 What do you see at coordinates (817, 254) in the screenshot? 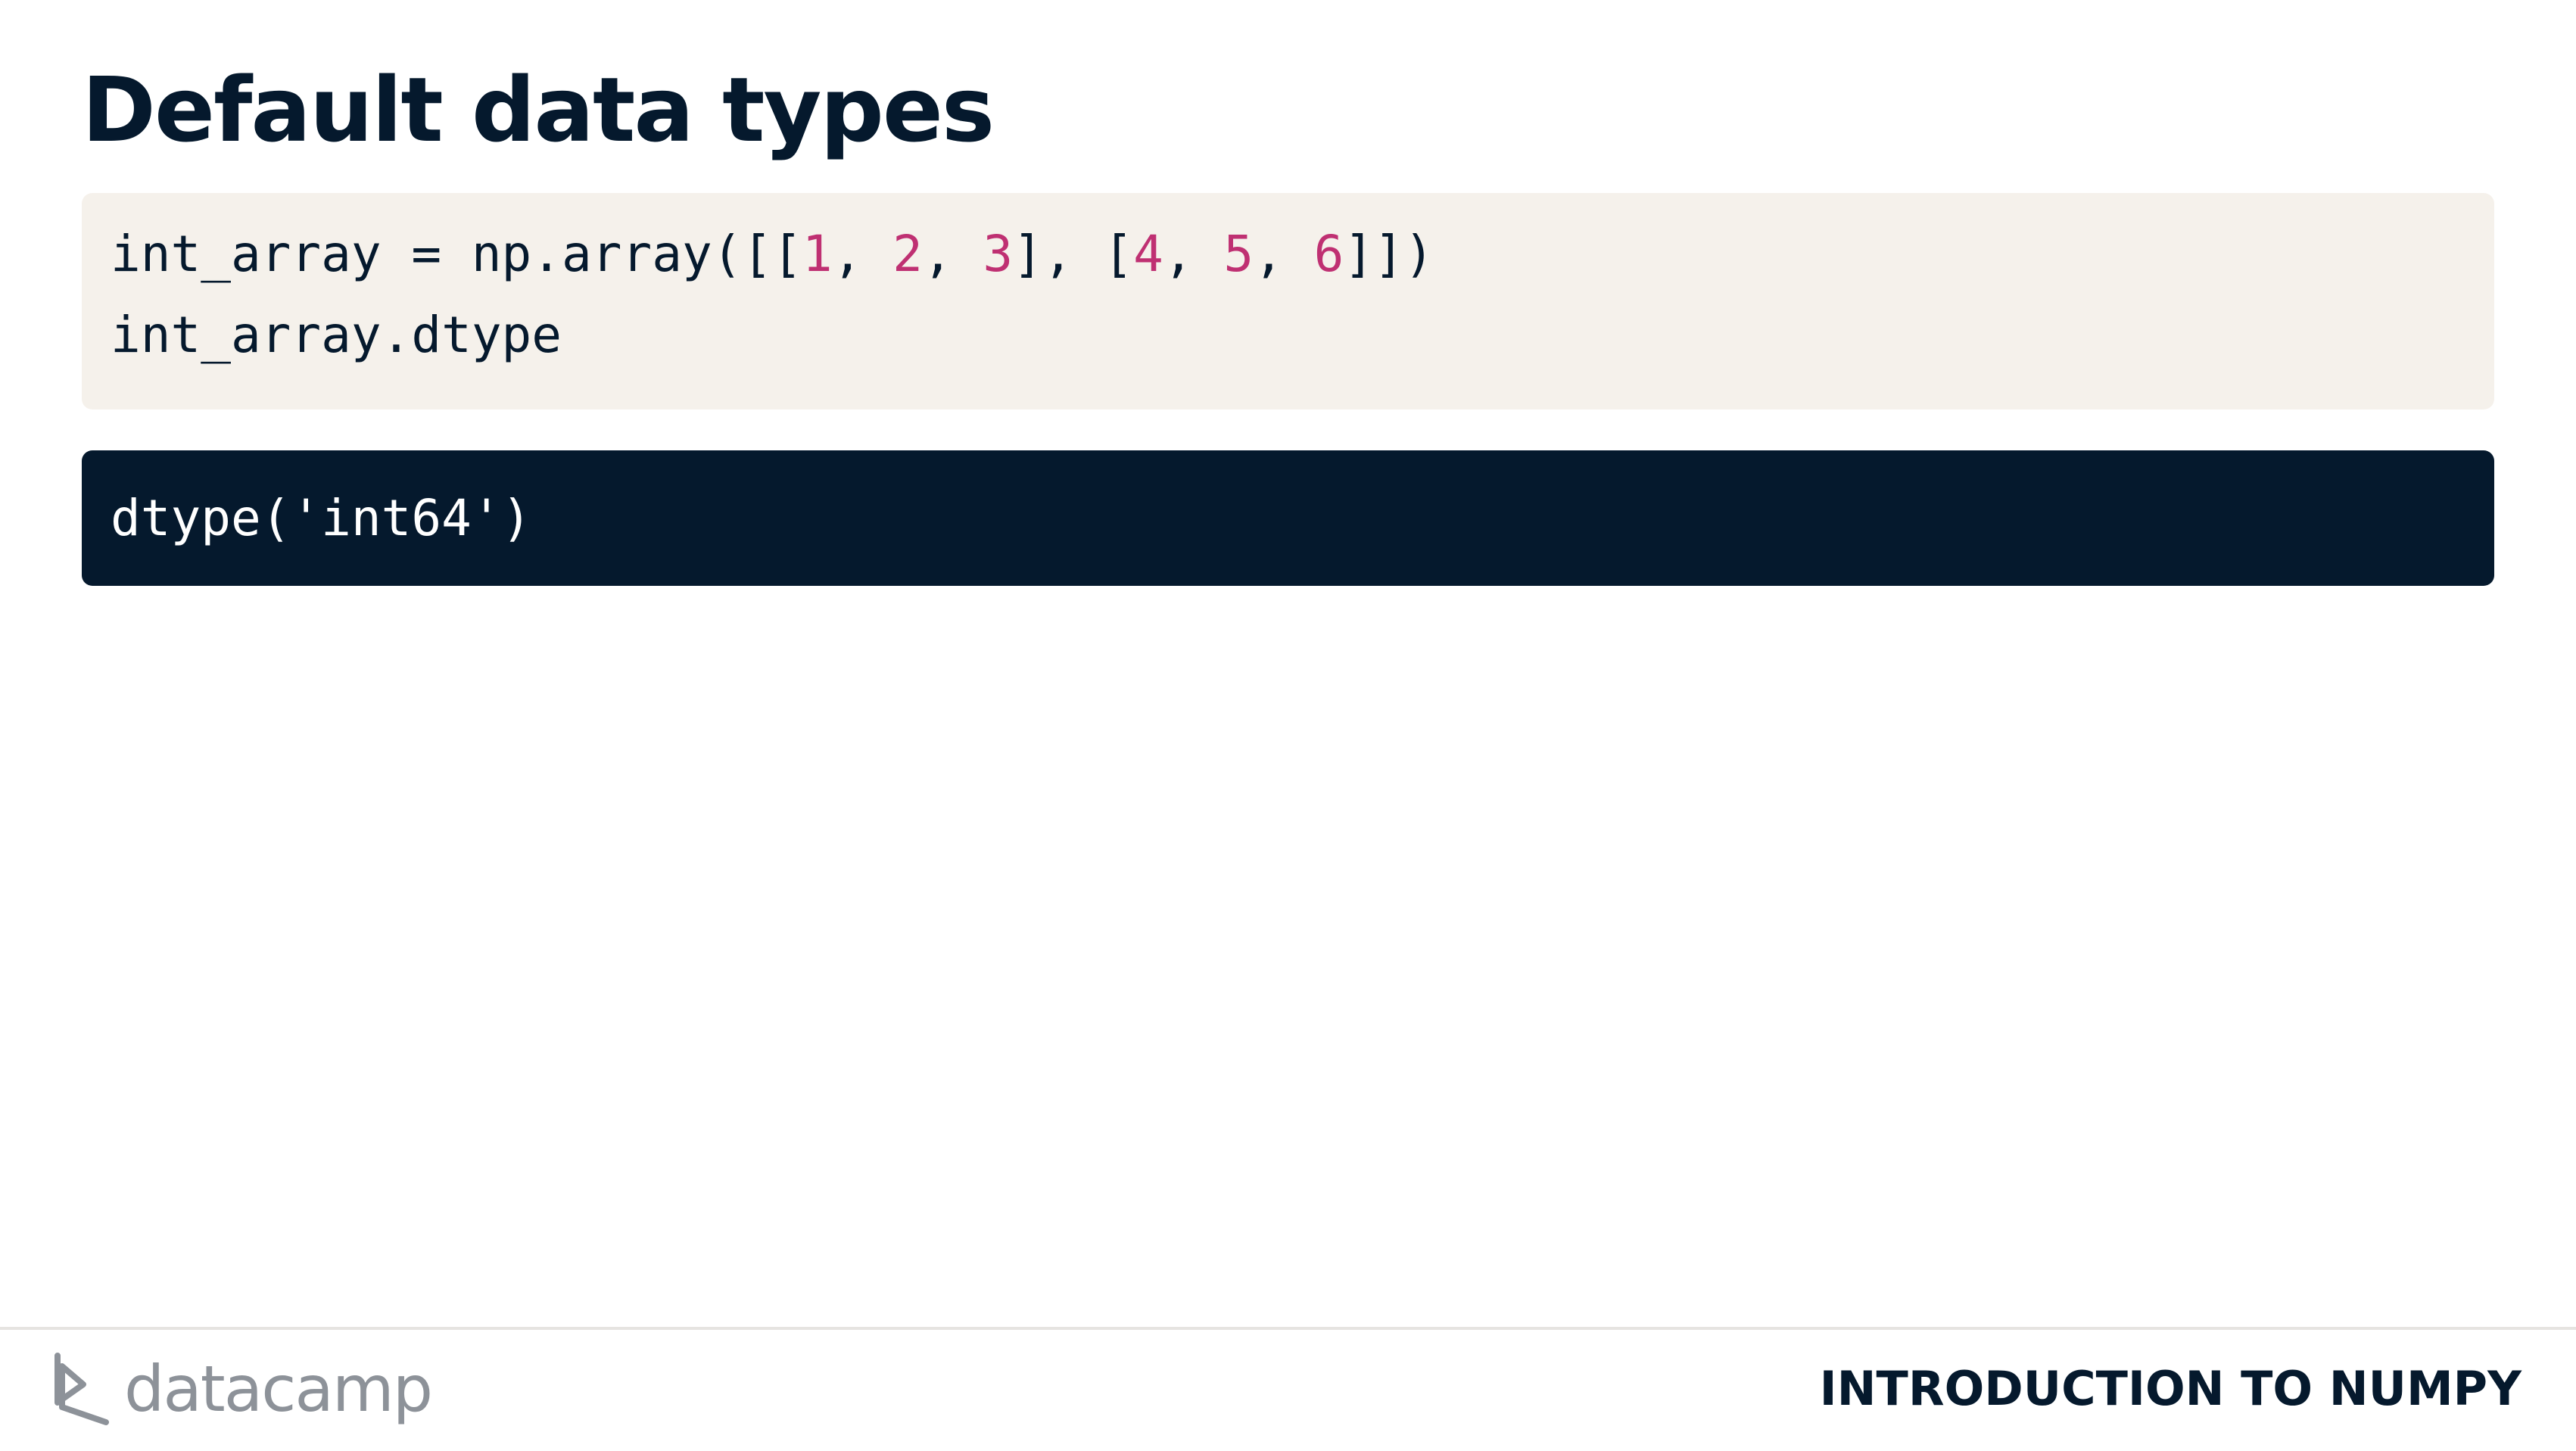
I see `number-literal: 1` at bounding box center [817, 254].